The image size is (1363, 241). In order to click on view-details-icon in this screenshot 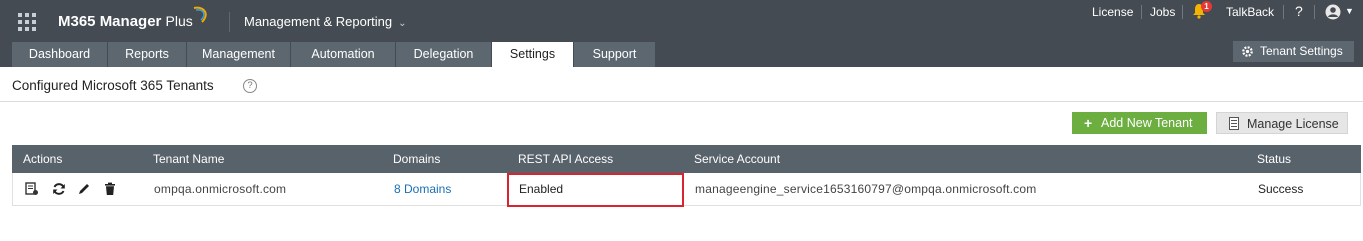, I will do `click(32, 189)`.